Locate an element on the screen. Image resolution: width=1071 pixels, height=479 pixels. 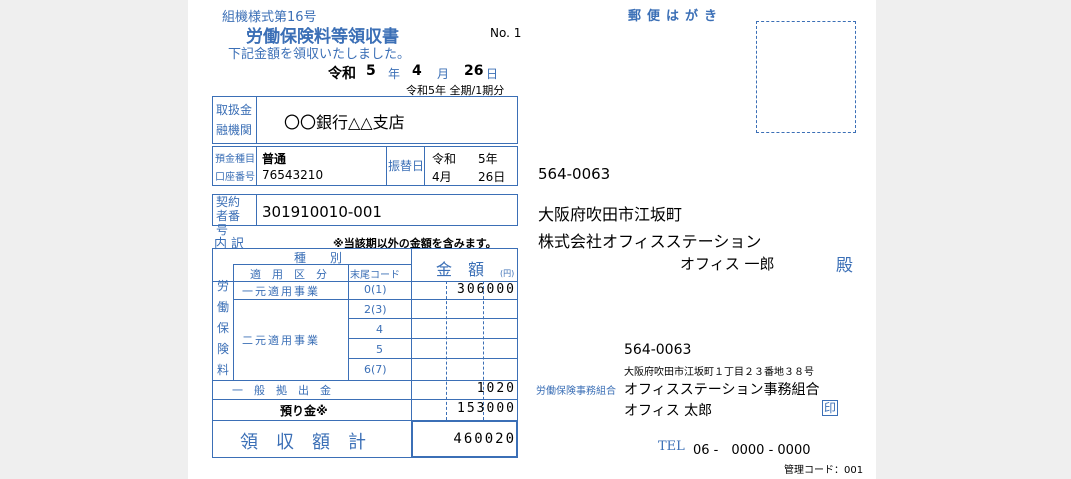
bank-name: 〇〇銀行△△支店 is located at coordinates (344, 122).